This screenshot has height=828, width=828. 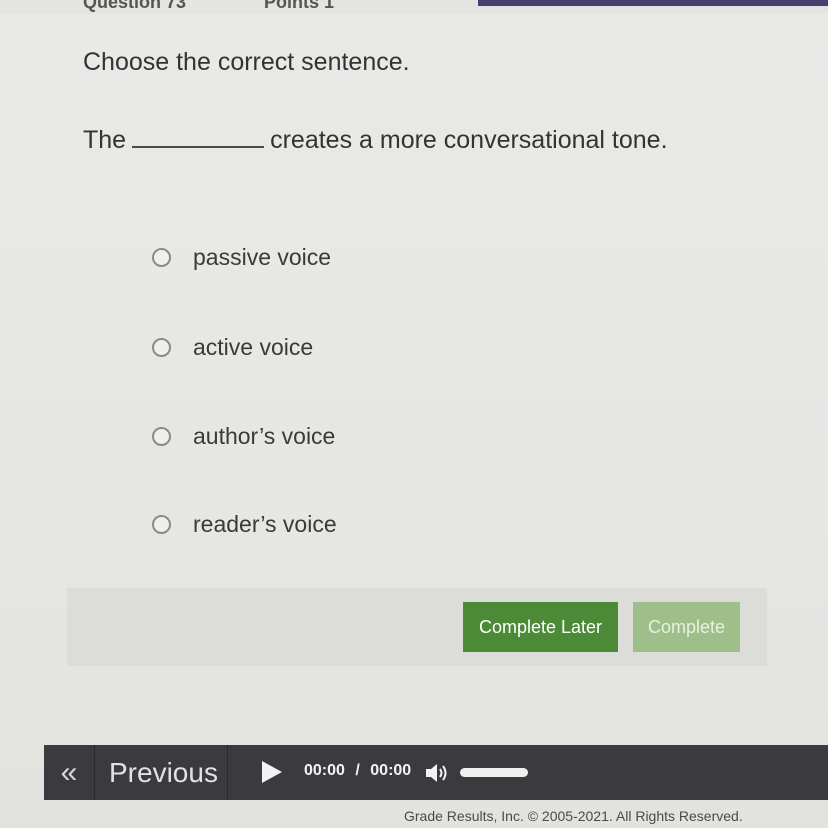 What do you see at coordinates (262, 257) in the screenshot?
I see `answer-option-label: passive voice` at bounding box center [262, 257].